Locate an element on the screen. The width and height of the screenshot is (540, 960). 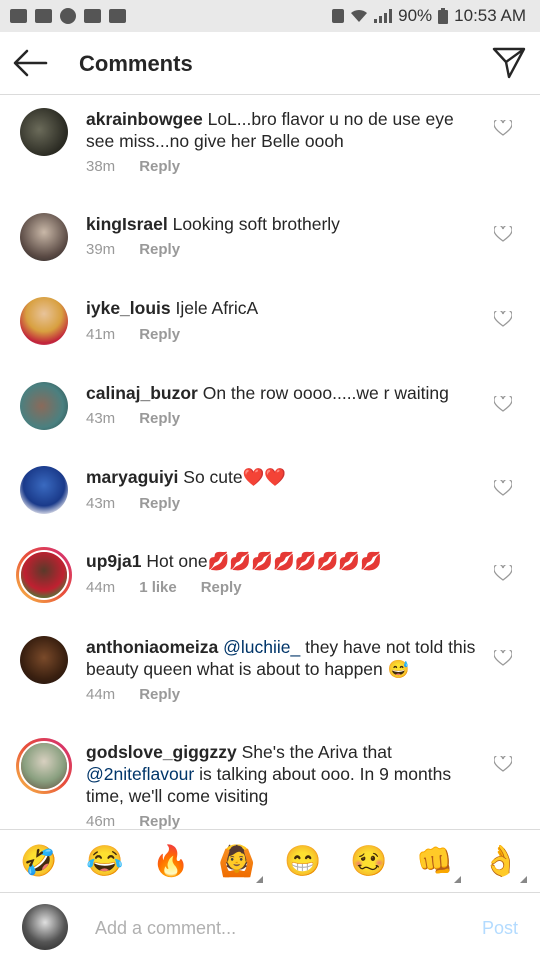
comment-username: anthoniaomeiza is located at coordinates (152, 647).